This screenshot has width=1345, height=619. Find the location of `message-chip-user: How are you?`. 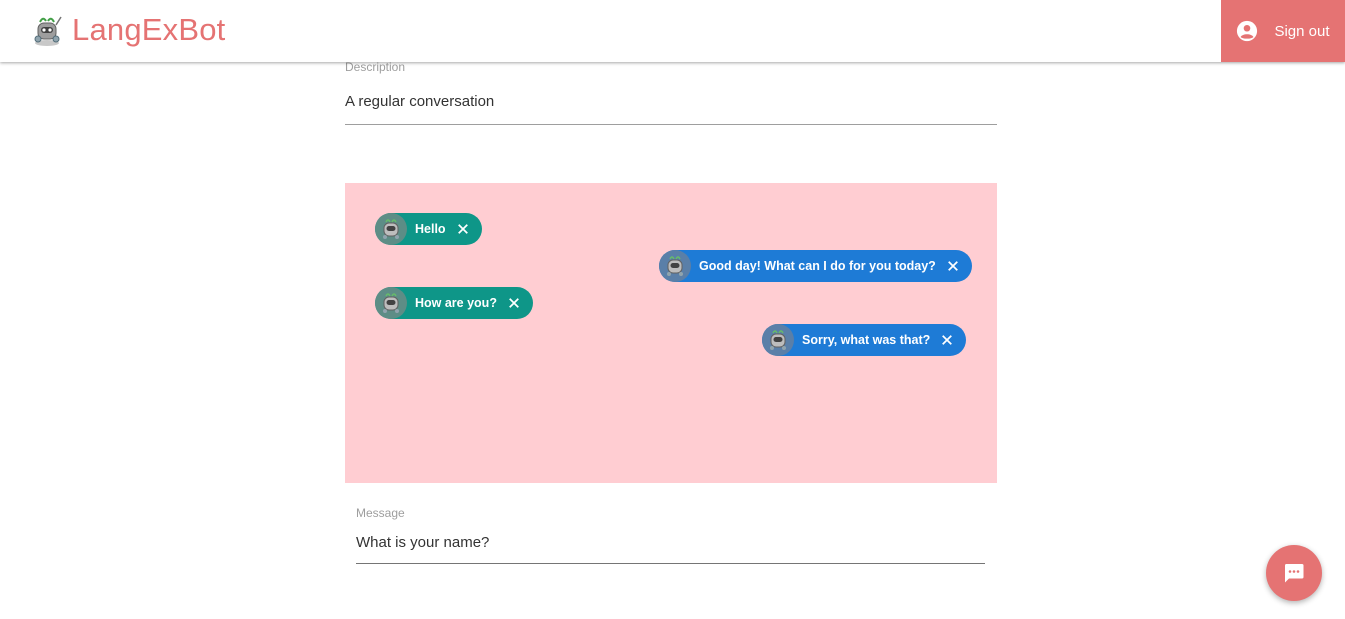

message-chip-user: How are you? is located at coordinates (454, 303).